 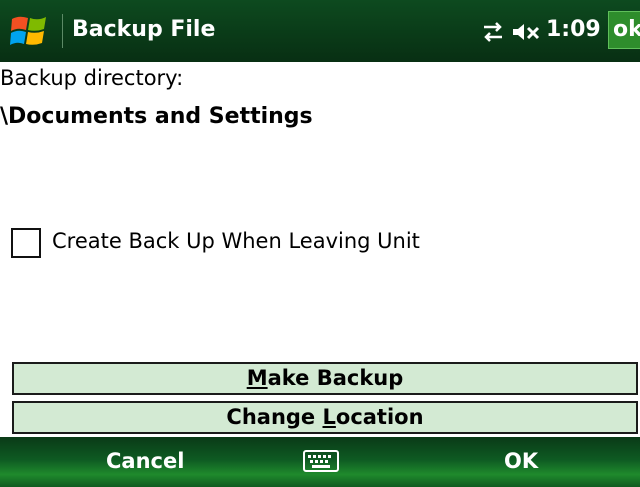 What do you see at coordinates (26, 243) in the screenshot?
I see `create-backup-checkbox` at bounding box center [26, 243].